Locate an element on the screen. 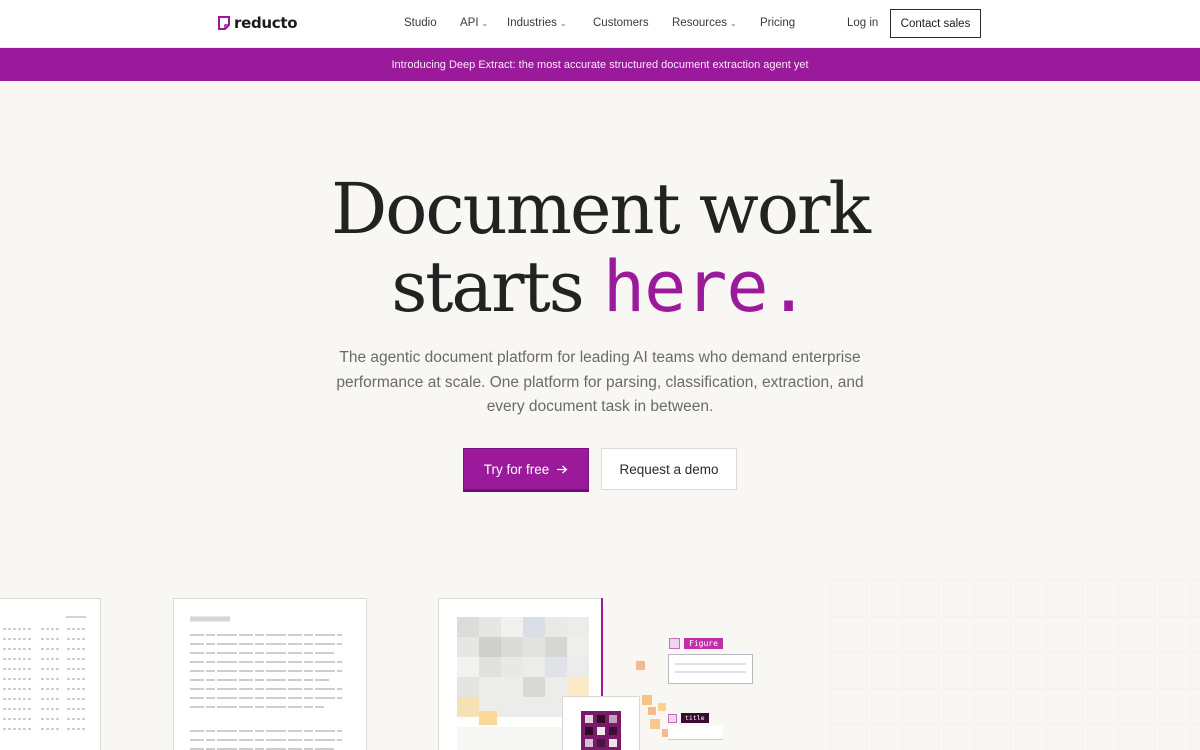 Image resolution: width=1200 pixels, height=750 pixels. login-label: Log in is located at coordinates (863, 23).